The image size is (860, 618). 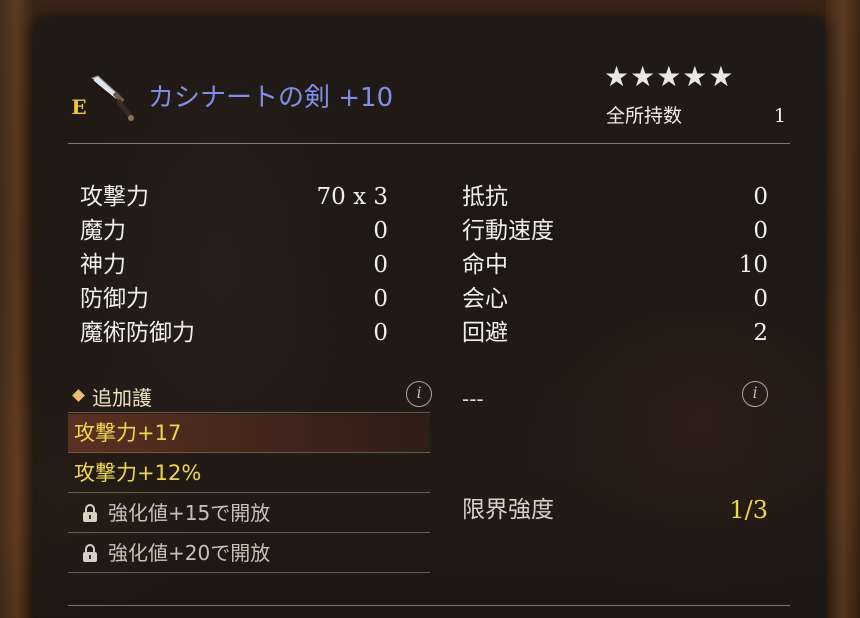 I want to click on limit-strength-label: 限界強度, so click(x=508, y=510).